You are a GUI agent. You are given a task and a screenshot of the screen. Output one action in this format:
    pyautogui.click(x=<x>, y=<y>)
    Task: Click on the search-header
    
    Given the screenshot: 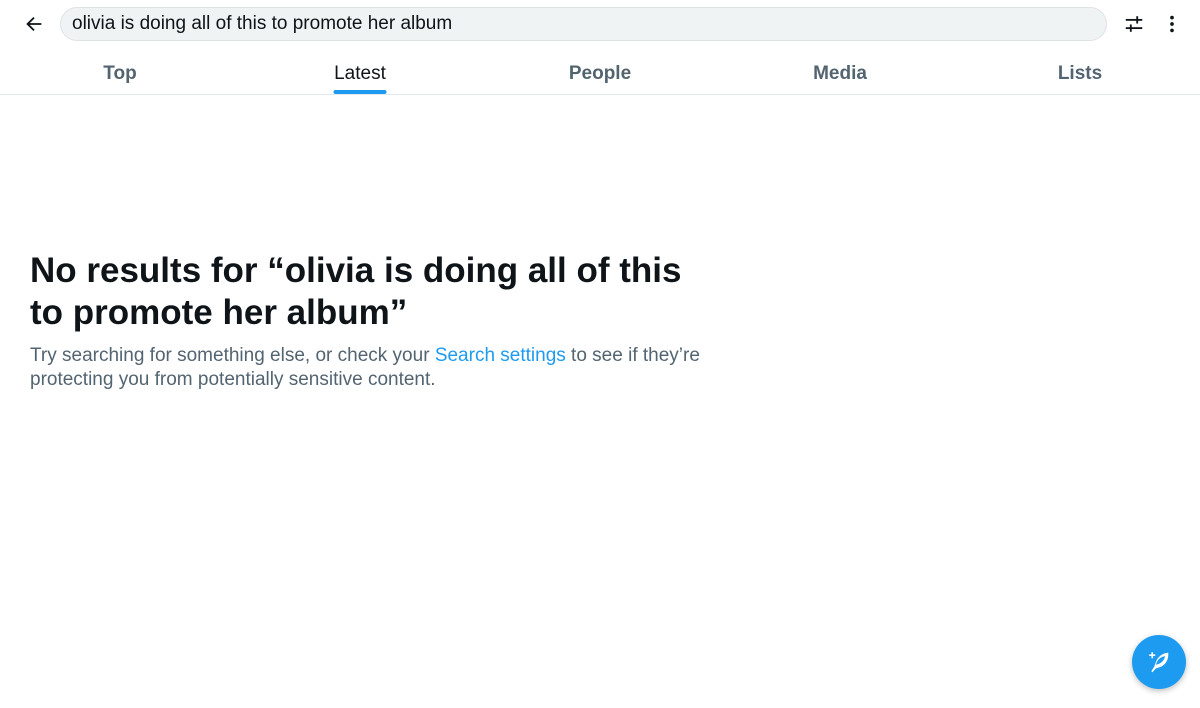 What is the action you would take?
    pyautogui.click(x=600, y=24)
    